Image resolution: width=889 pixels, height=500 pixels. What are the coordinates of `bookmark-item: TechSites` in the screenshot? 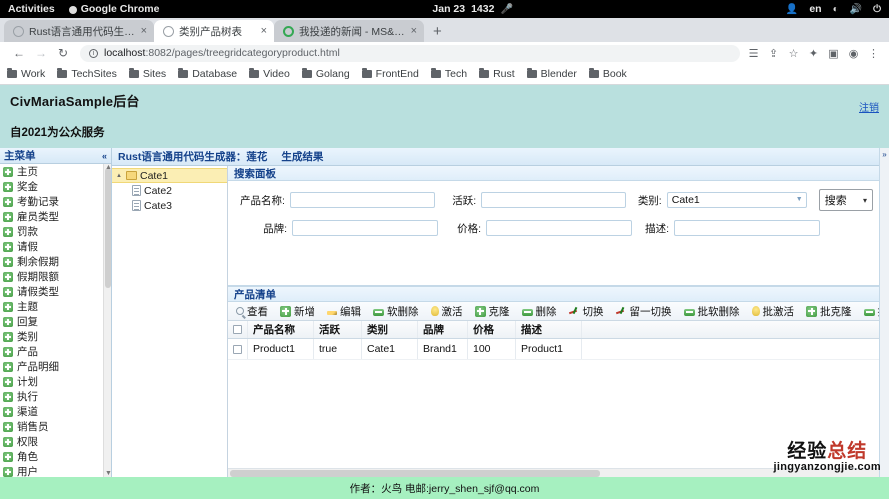 It's located at (87, 74).